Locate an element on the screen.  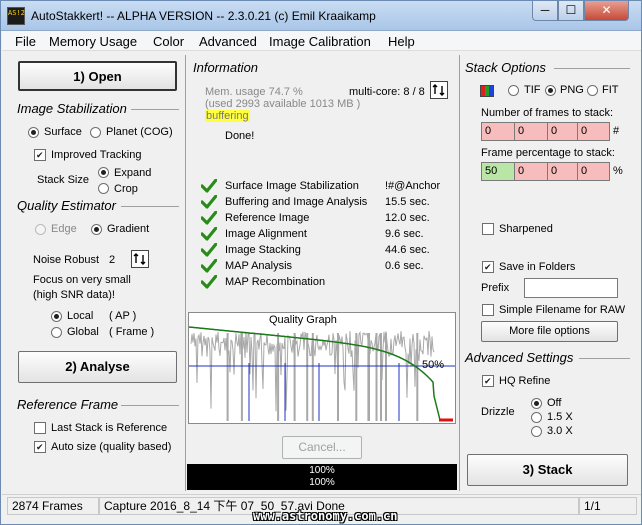
drizzle-label: Drizzle is located at coordinates (498, 412).